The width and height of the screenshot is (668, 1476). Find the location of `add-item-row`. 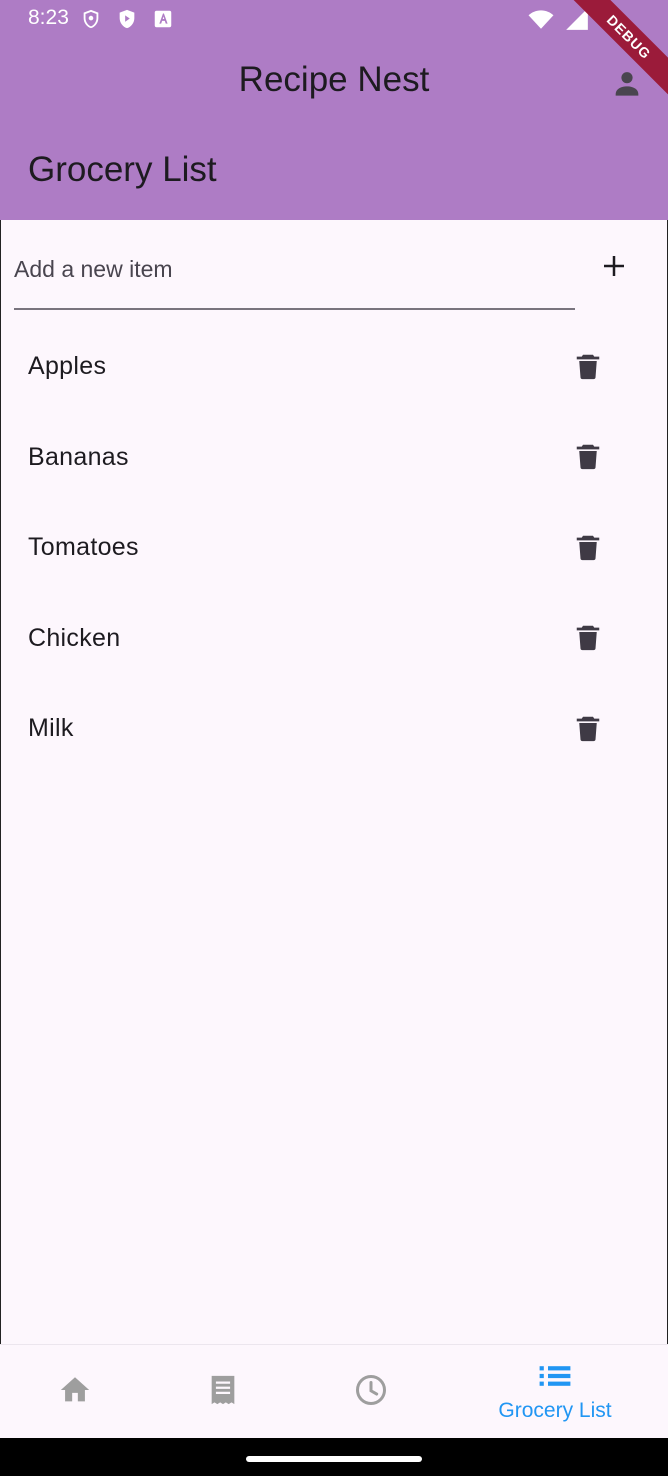

add-item-row is located at coordinates (334, 271).